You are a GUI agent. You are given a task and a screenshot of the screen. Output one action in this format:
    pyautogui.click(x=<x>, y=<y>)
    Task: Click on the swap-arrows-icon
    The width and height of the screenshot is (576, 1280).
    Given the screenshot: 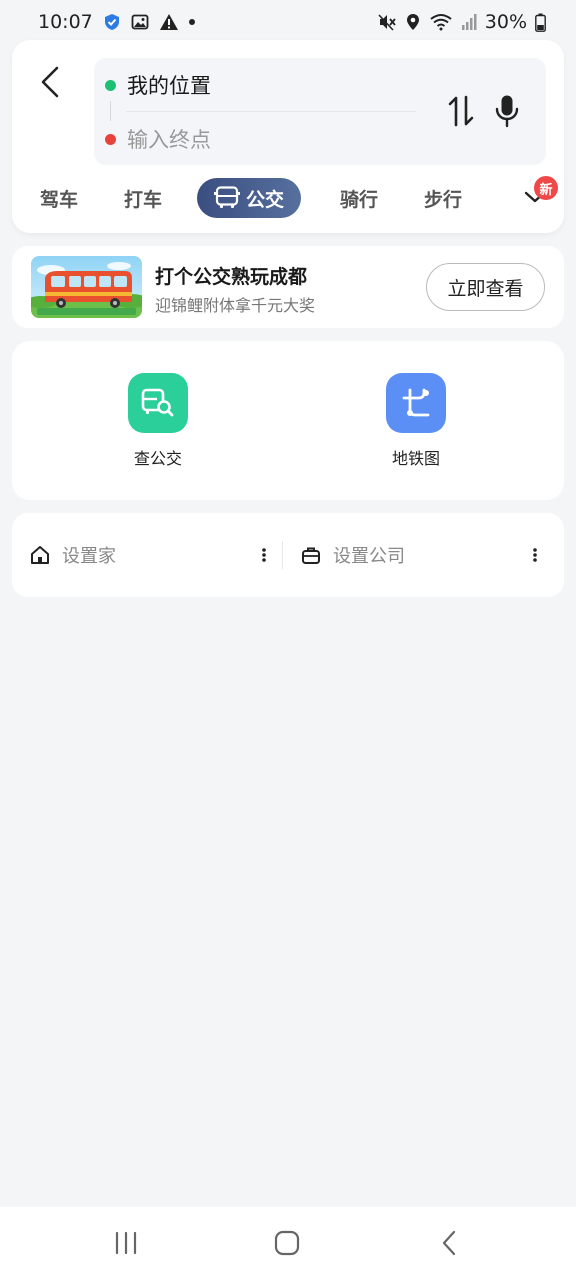 What is the action you would take?
    pyautogui.click(x=461, y=111)
    